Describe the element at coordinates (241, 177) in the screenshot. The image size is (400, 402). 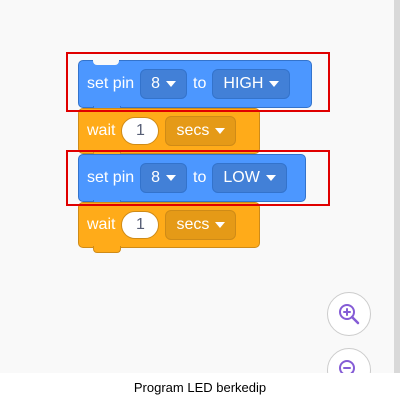
I see `state-value: LOW` at that location.